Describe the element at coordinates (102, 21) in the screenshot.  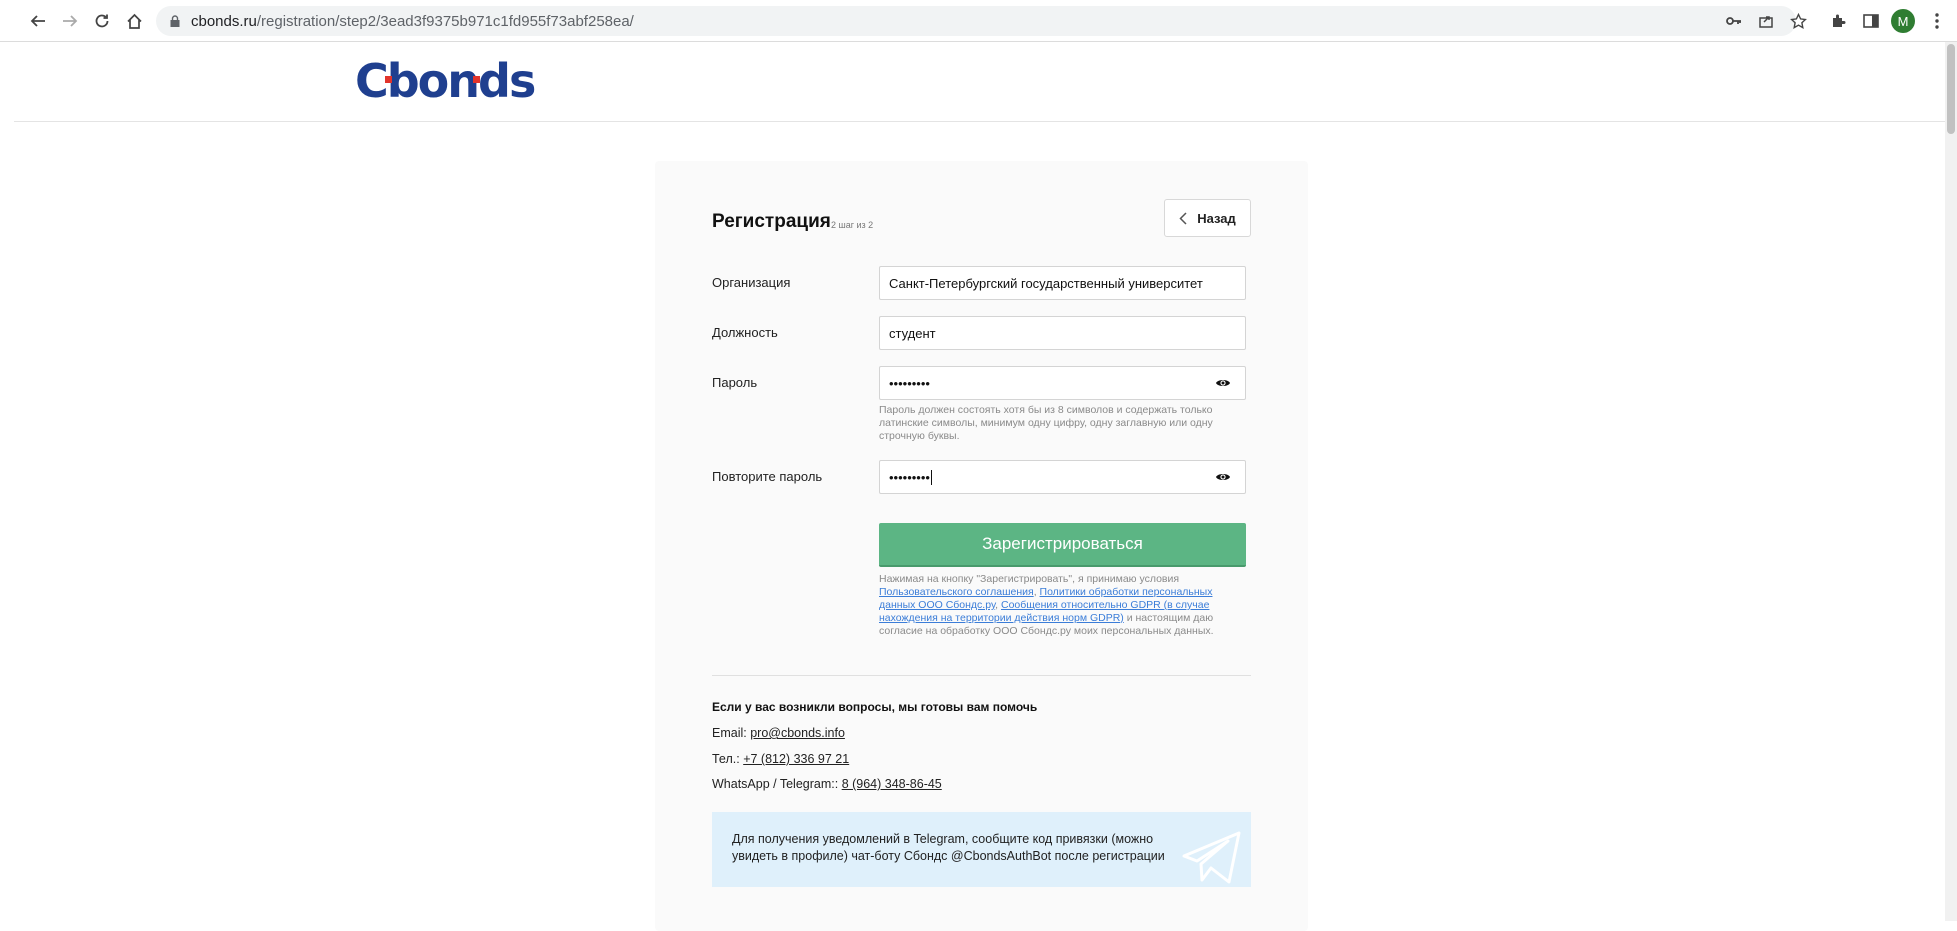
I see `reload-icon` at that location.